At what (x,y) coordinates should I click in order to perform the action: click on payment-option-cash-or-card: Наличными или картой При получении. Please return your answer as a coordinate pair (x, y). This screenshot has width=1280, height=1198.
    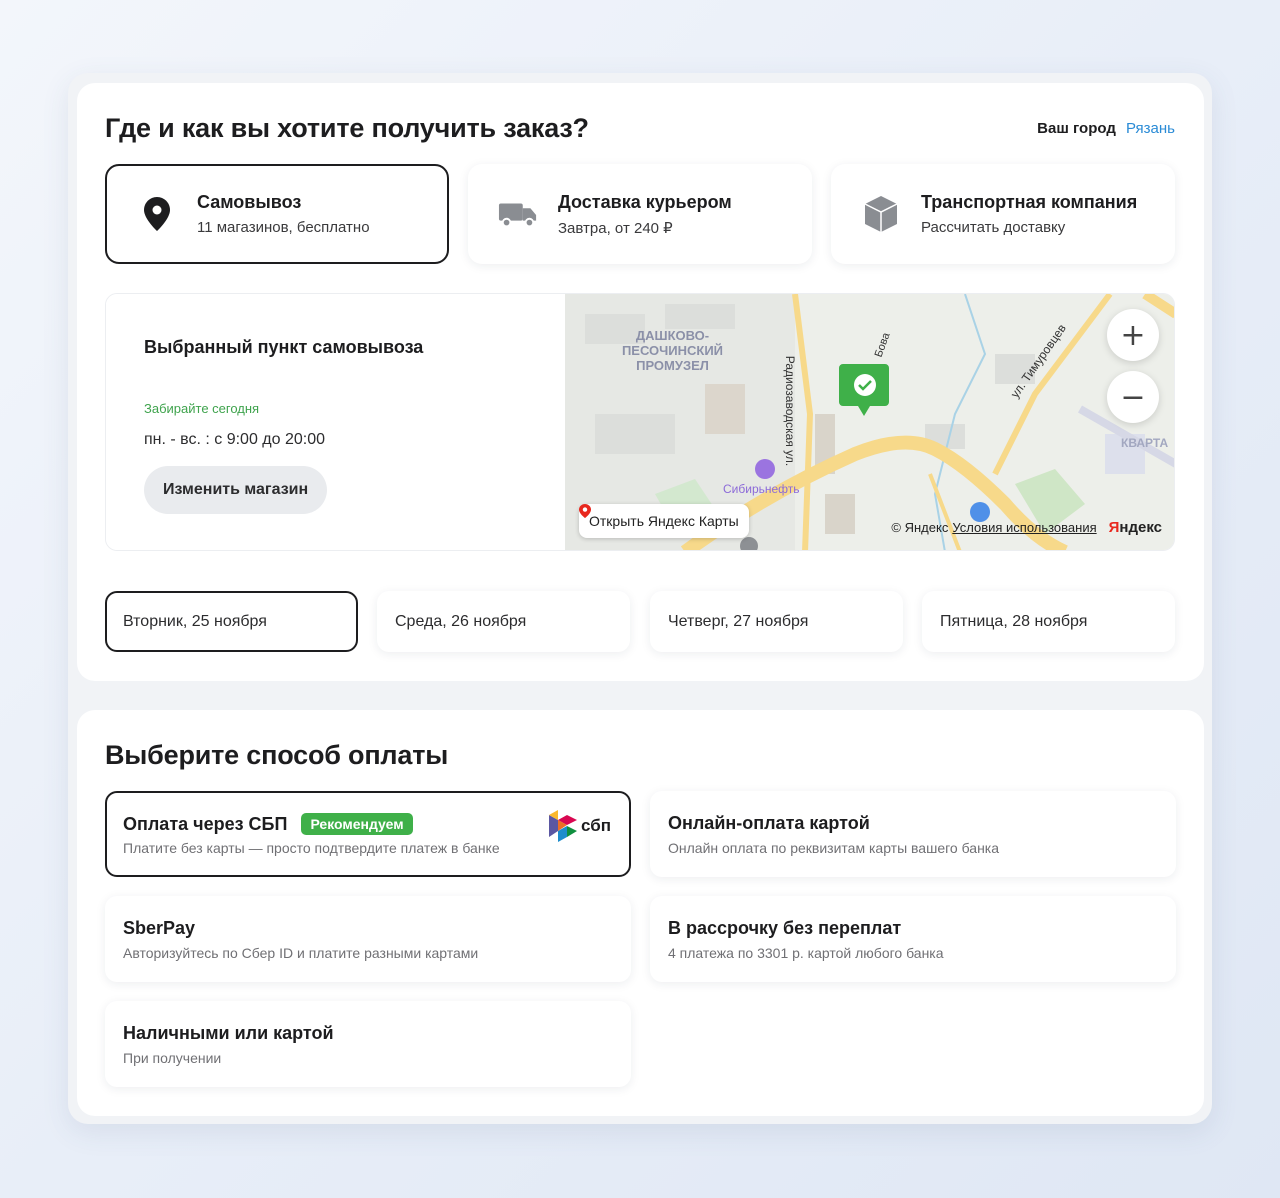
    Looking at the image, I should click on (368, 1044).